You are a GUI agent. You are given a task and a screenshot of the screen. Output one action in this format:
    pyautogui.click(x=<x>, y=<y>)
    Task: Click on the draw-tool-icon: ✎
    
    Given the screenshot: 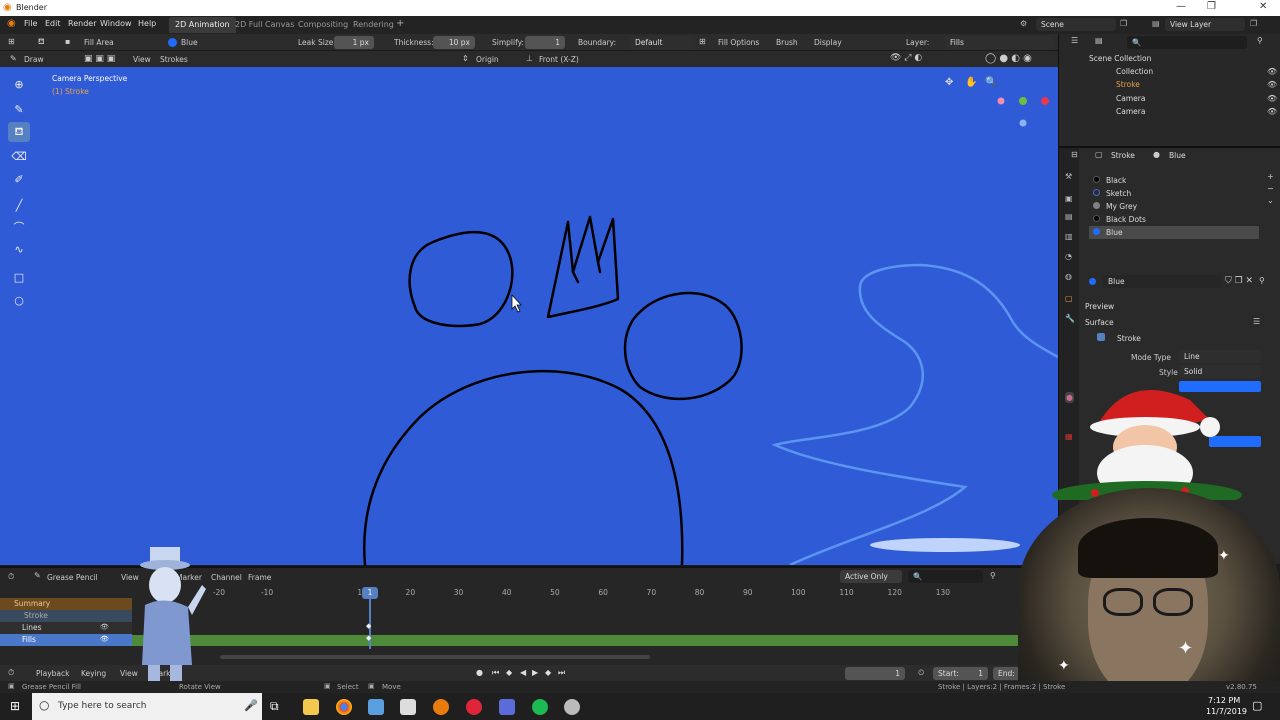 What is the action you would take?
    pyautogui.click(x=19, y=110)
    